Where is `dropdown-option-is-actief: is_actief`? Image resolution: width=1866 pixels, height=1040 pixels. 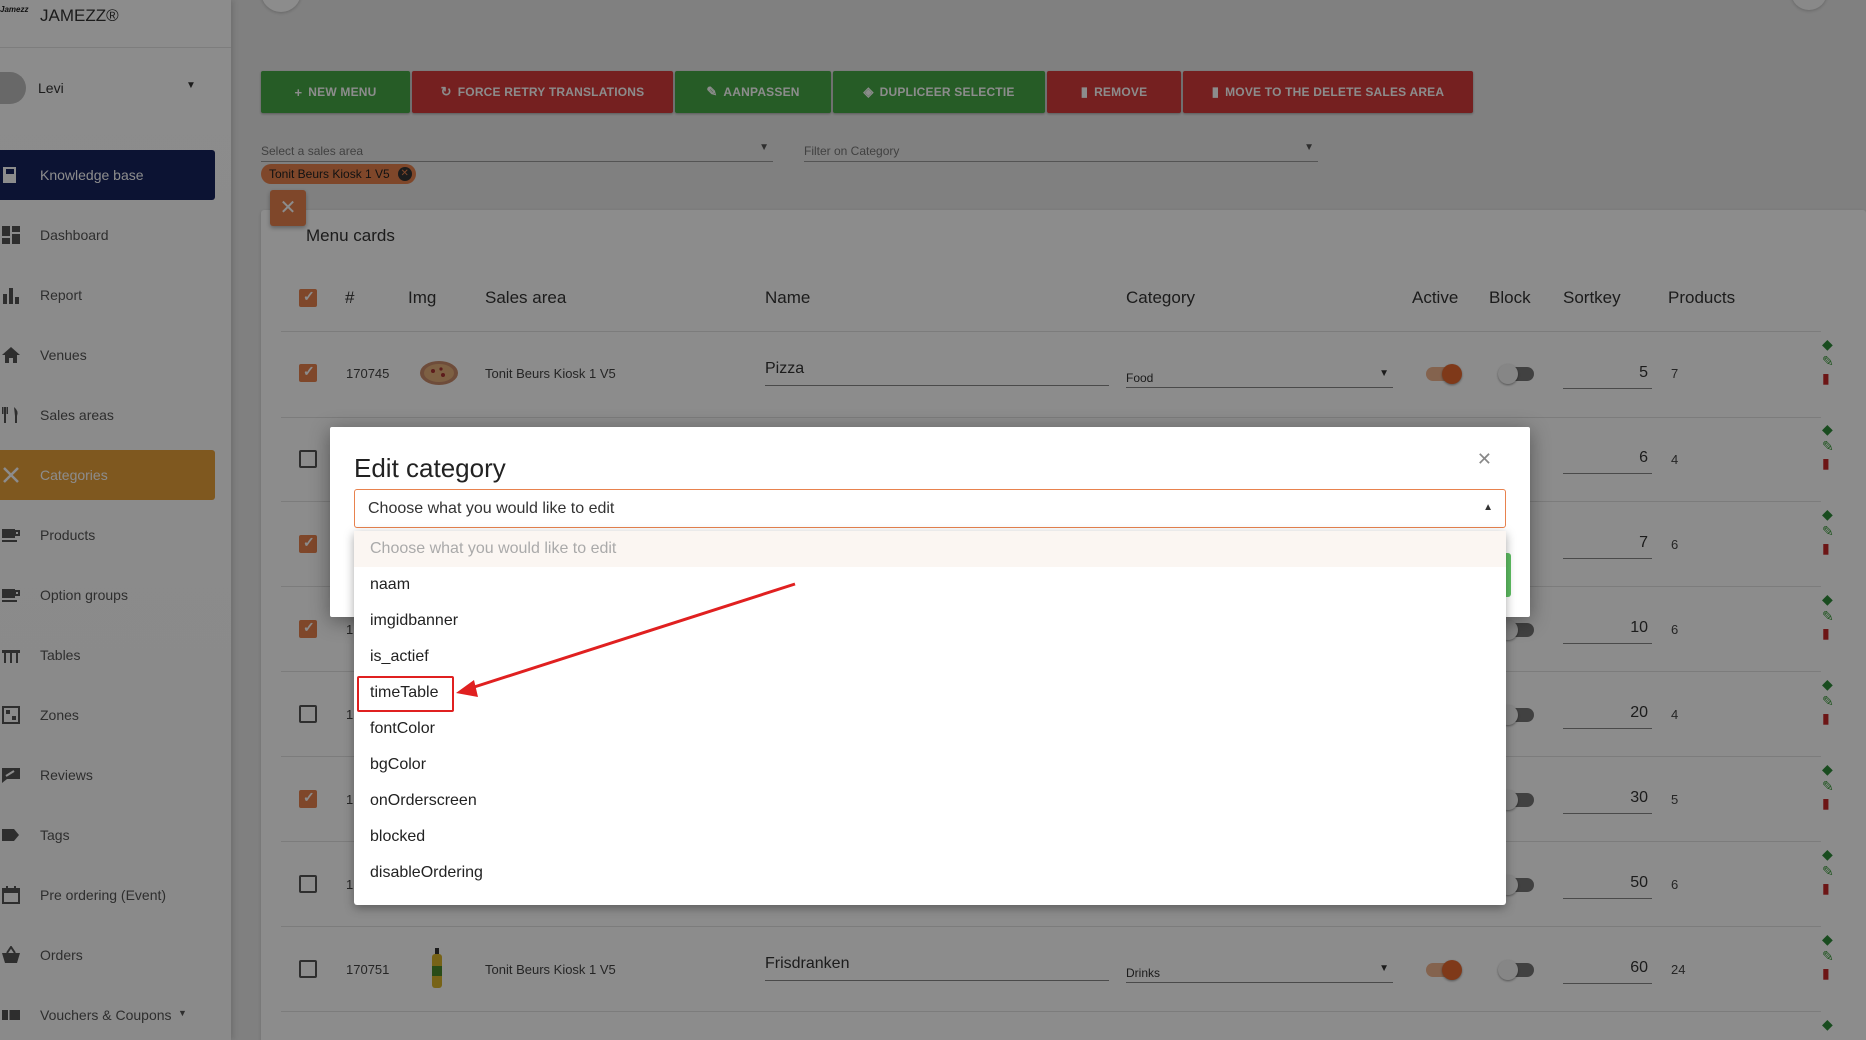 dropdown-option-is-actief: is_actief is located at coordinates (930, 657).